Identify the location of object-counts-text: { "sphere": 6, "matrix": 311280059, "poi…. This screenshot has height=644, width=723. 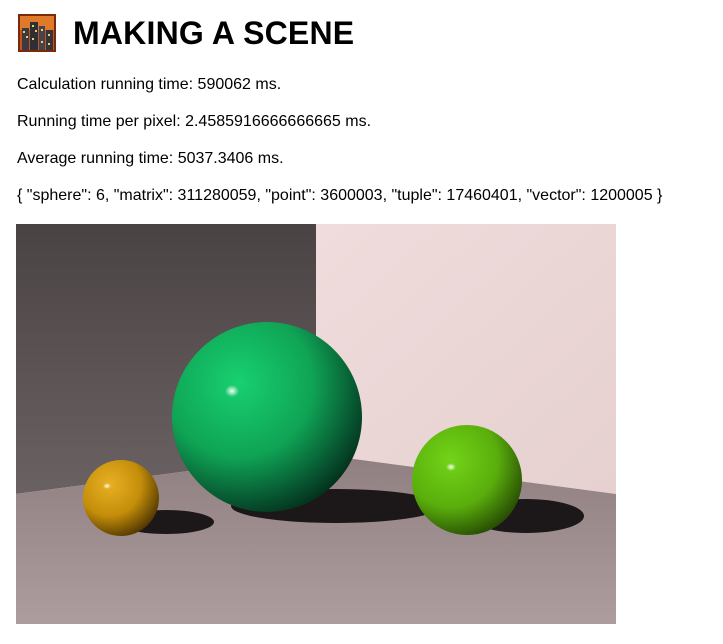
(340, 195).